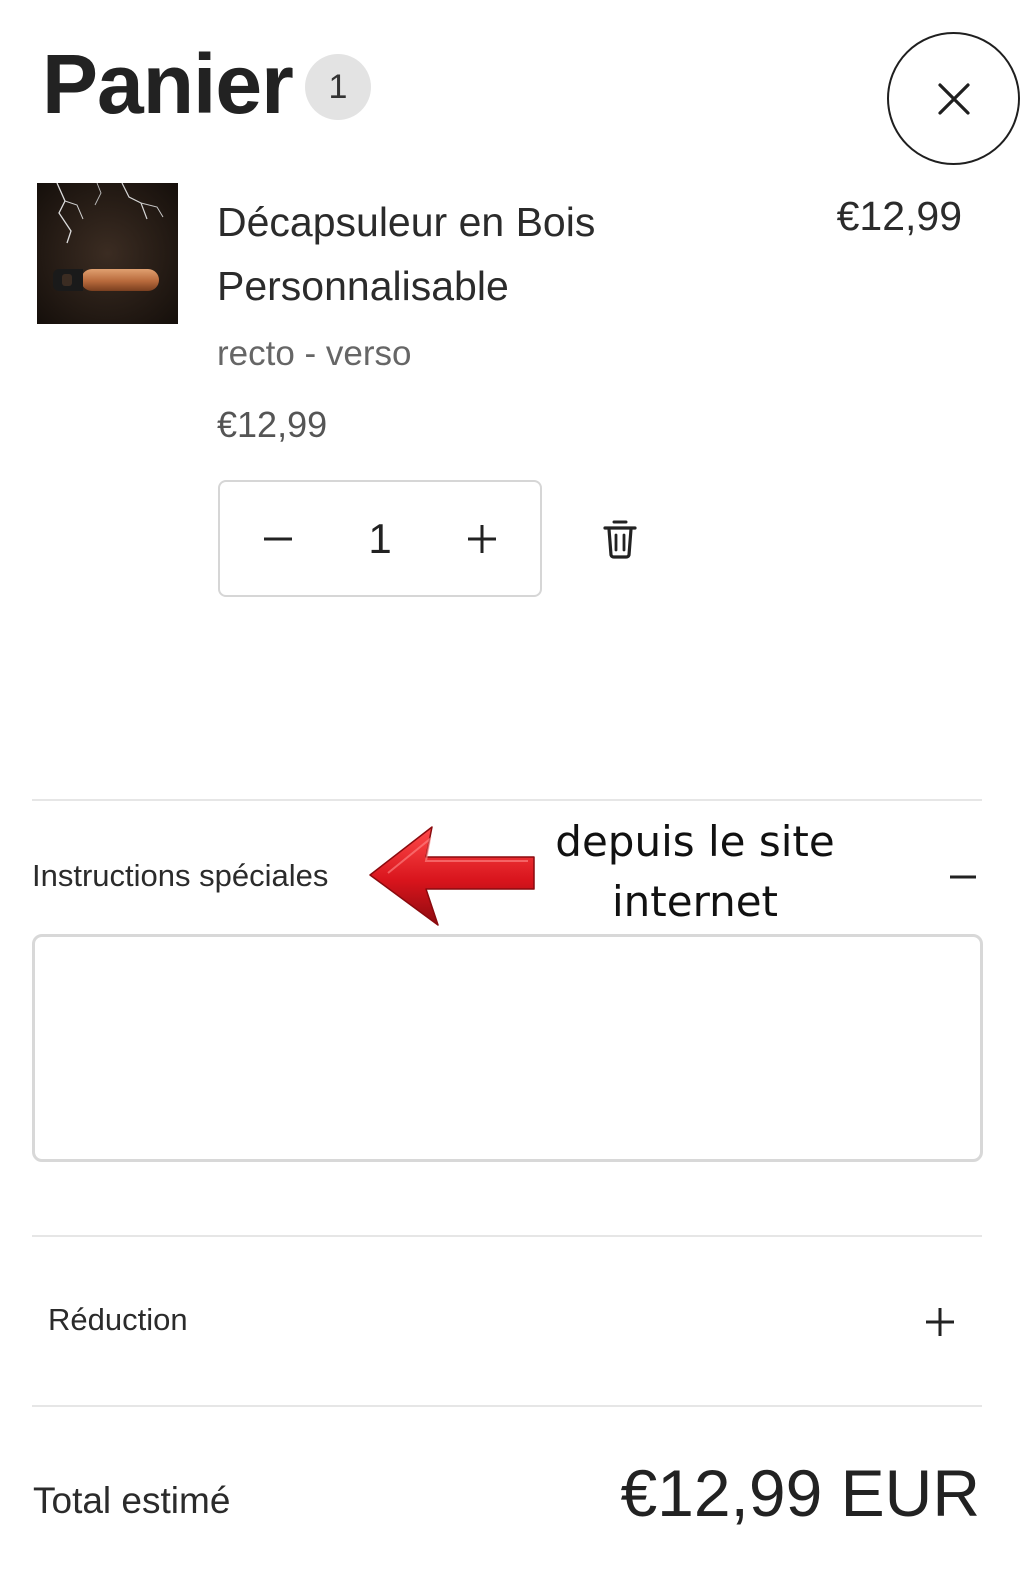 The height and width of the screenshot is (1569, 1024). Describe the element at coordinates (695, 871) in the screenshot. I see `annotation-text: depuis le site internet` at that location.